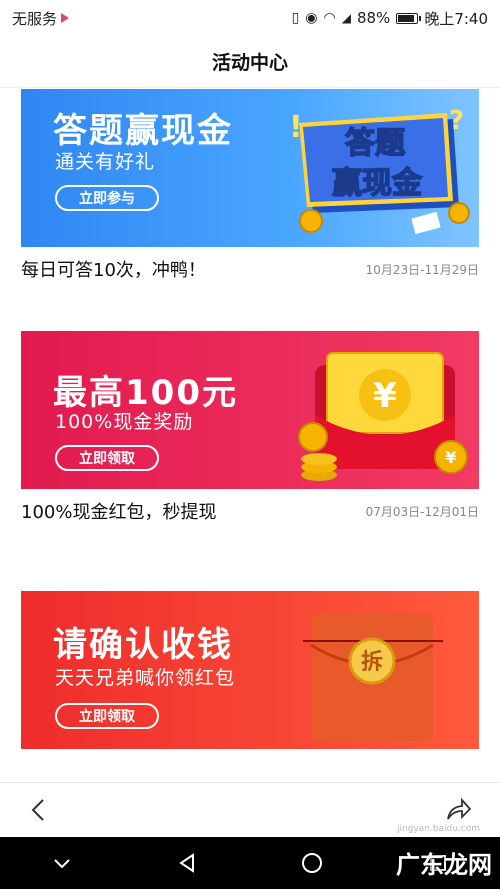 The image size is (500, 889). I want to click on carrier-label: 无服务, so click(35, 18).